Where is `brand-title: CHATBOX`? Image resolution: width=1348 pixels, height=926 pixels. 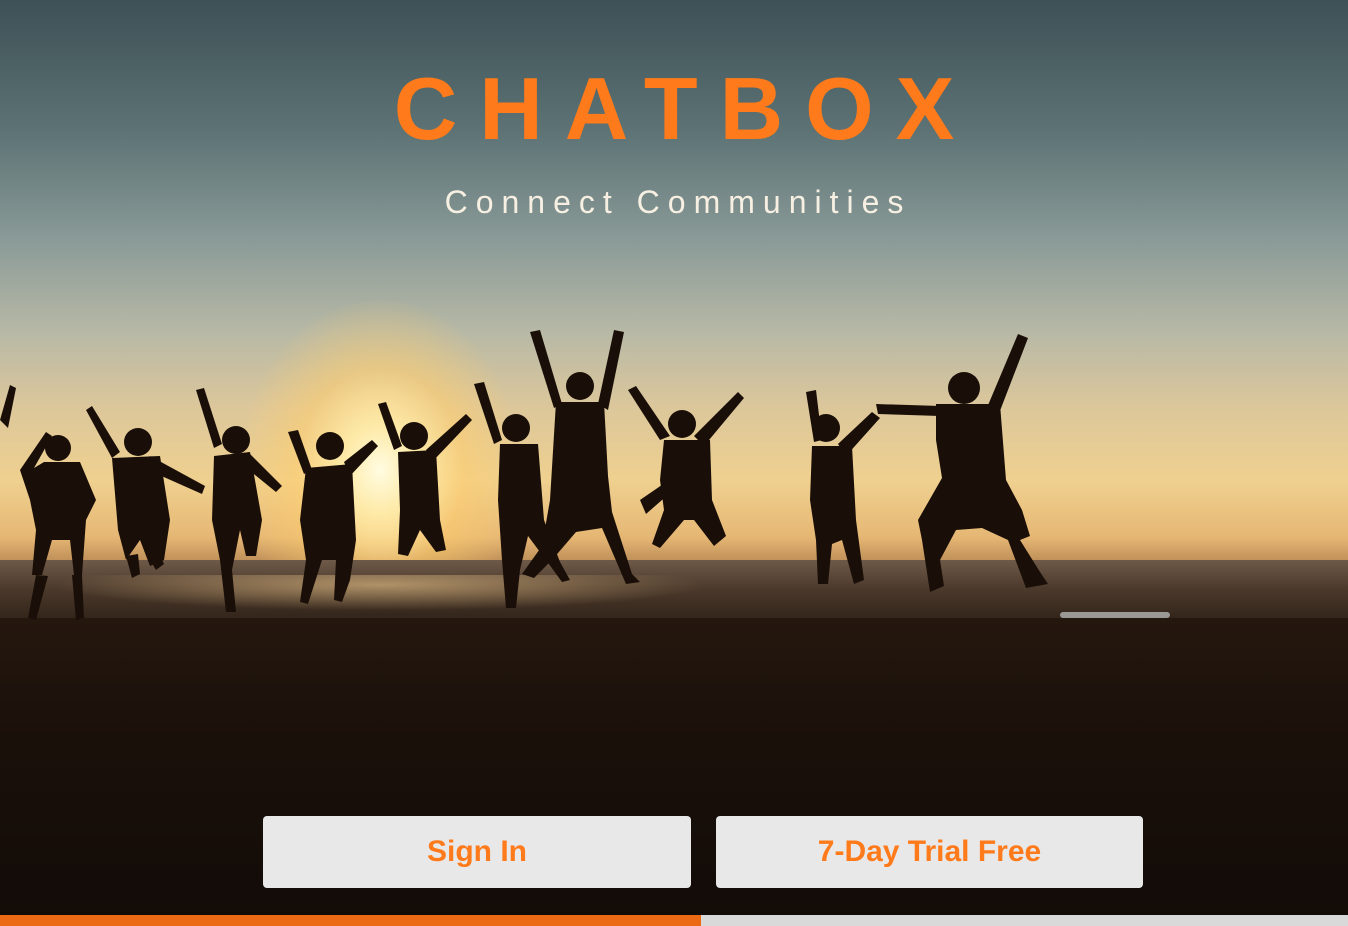
brand-title: CHATBOX is located at coordinates (685, 108).